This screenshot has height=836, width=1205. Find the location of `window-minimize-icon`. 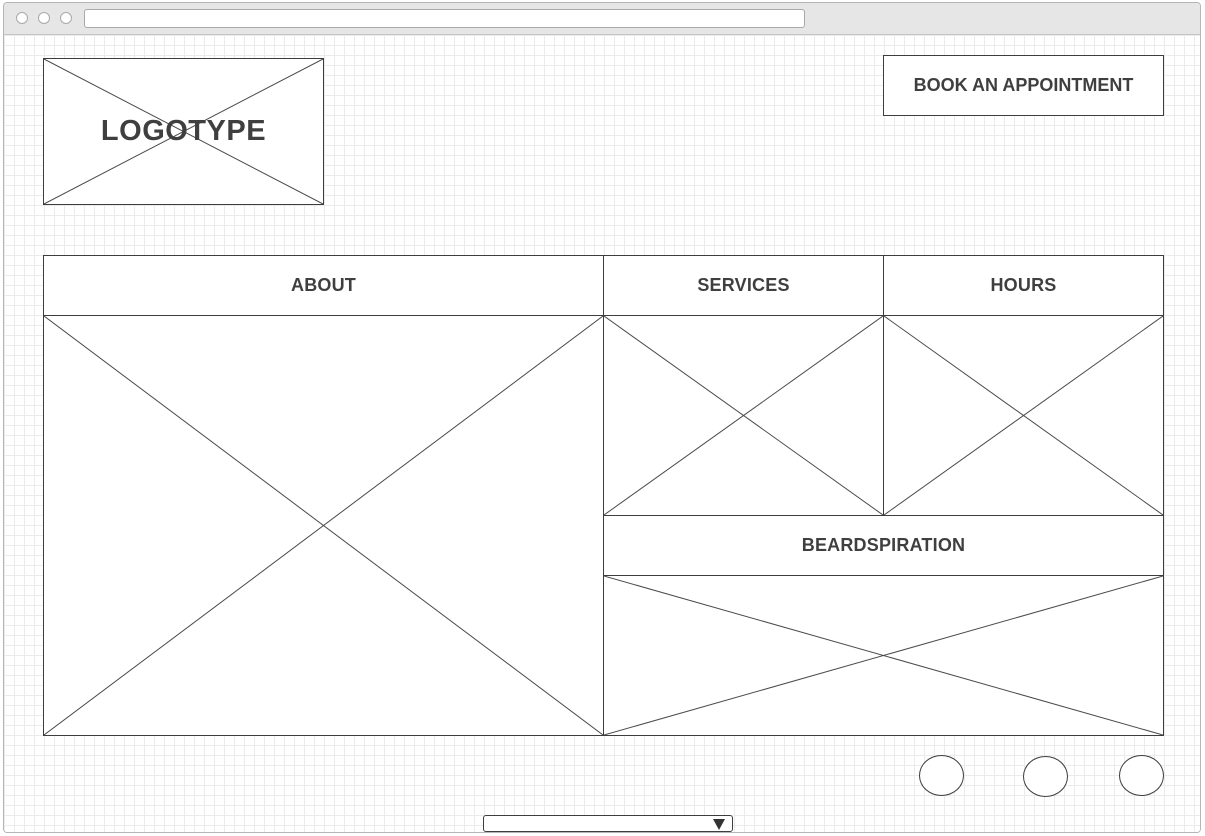

window-minimize-icon is located at coordinates (44, 18).